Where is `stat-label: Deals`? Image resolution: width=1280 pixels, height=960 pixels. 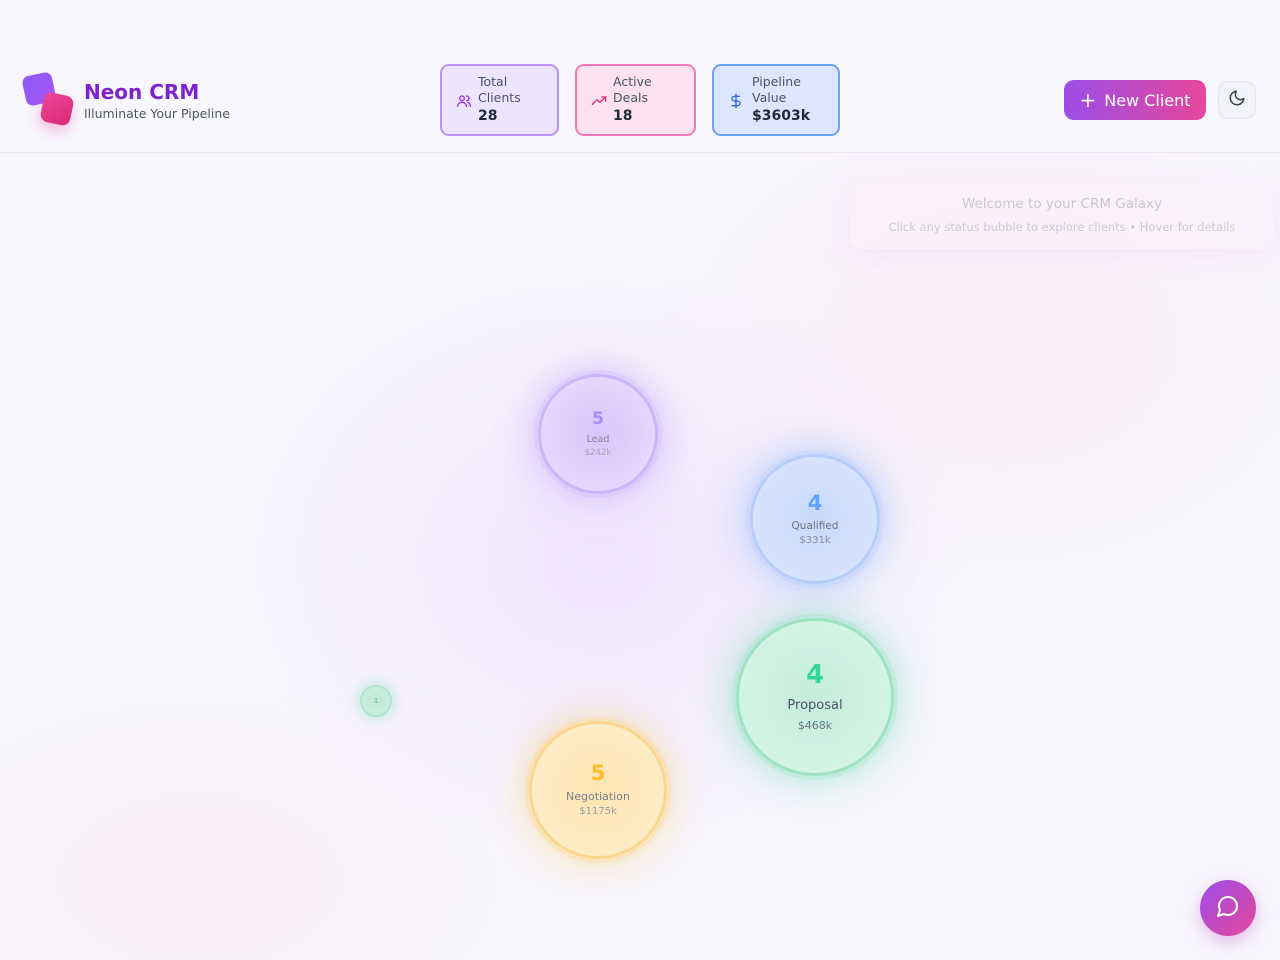
stat-label: Deals is located at coordinates (630, 97).